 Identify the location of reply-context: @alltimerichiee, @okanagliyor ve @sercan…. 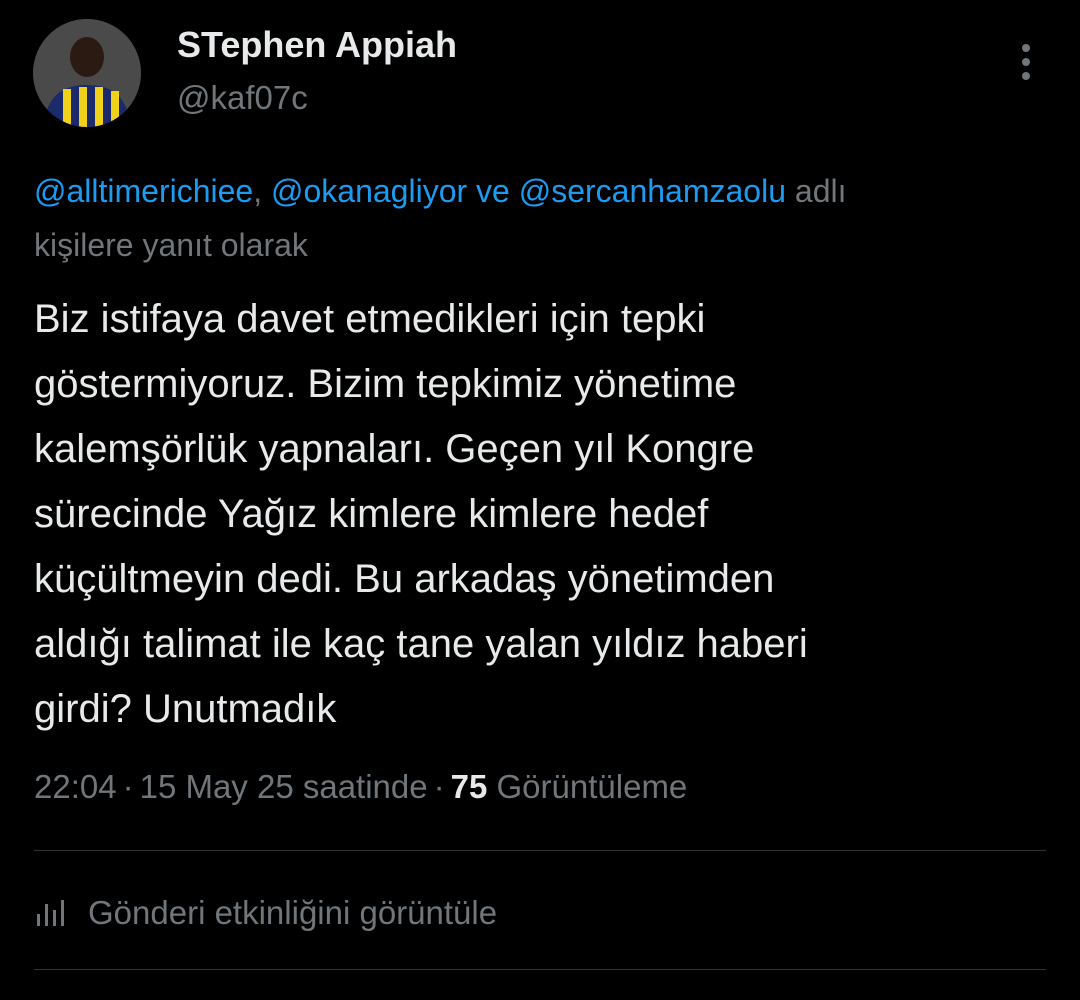
(557, 218).